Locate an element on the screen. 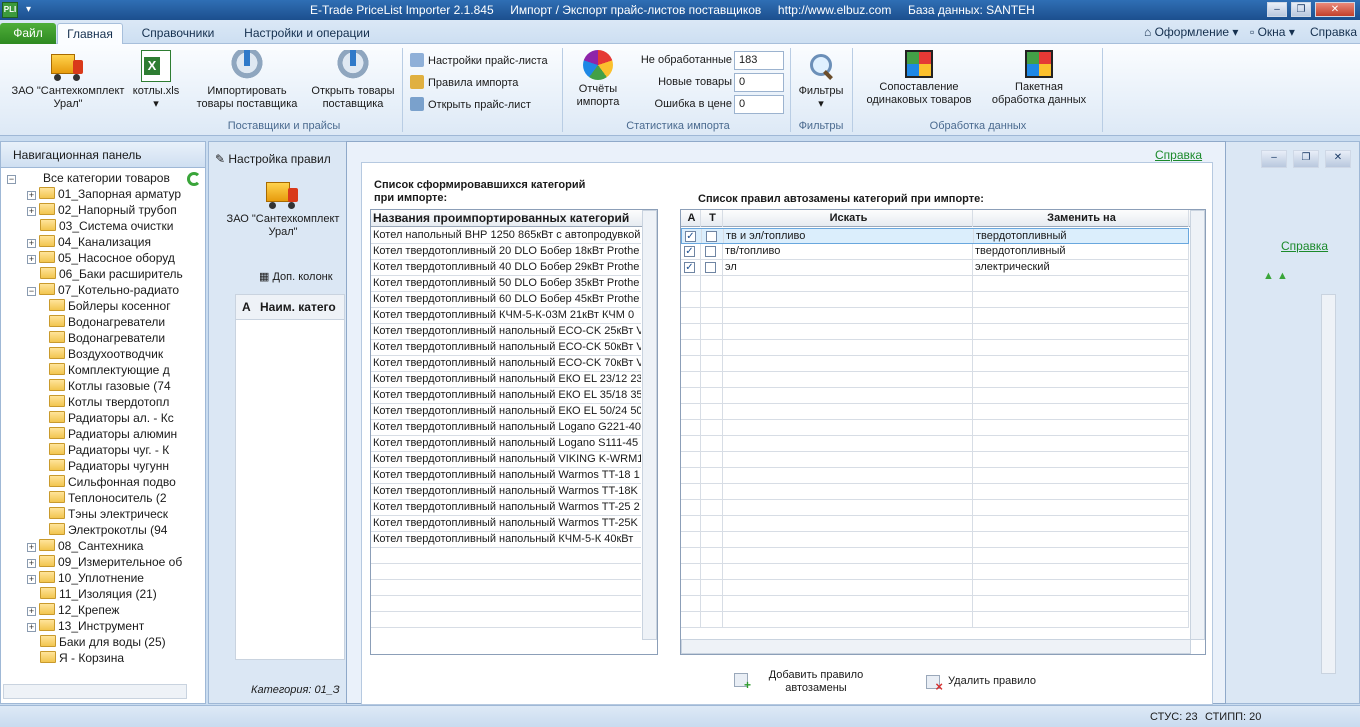 The width and height of the screenshot is (1360, 727). close-button: ✕ is located at coordinates (1335, 9).